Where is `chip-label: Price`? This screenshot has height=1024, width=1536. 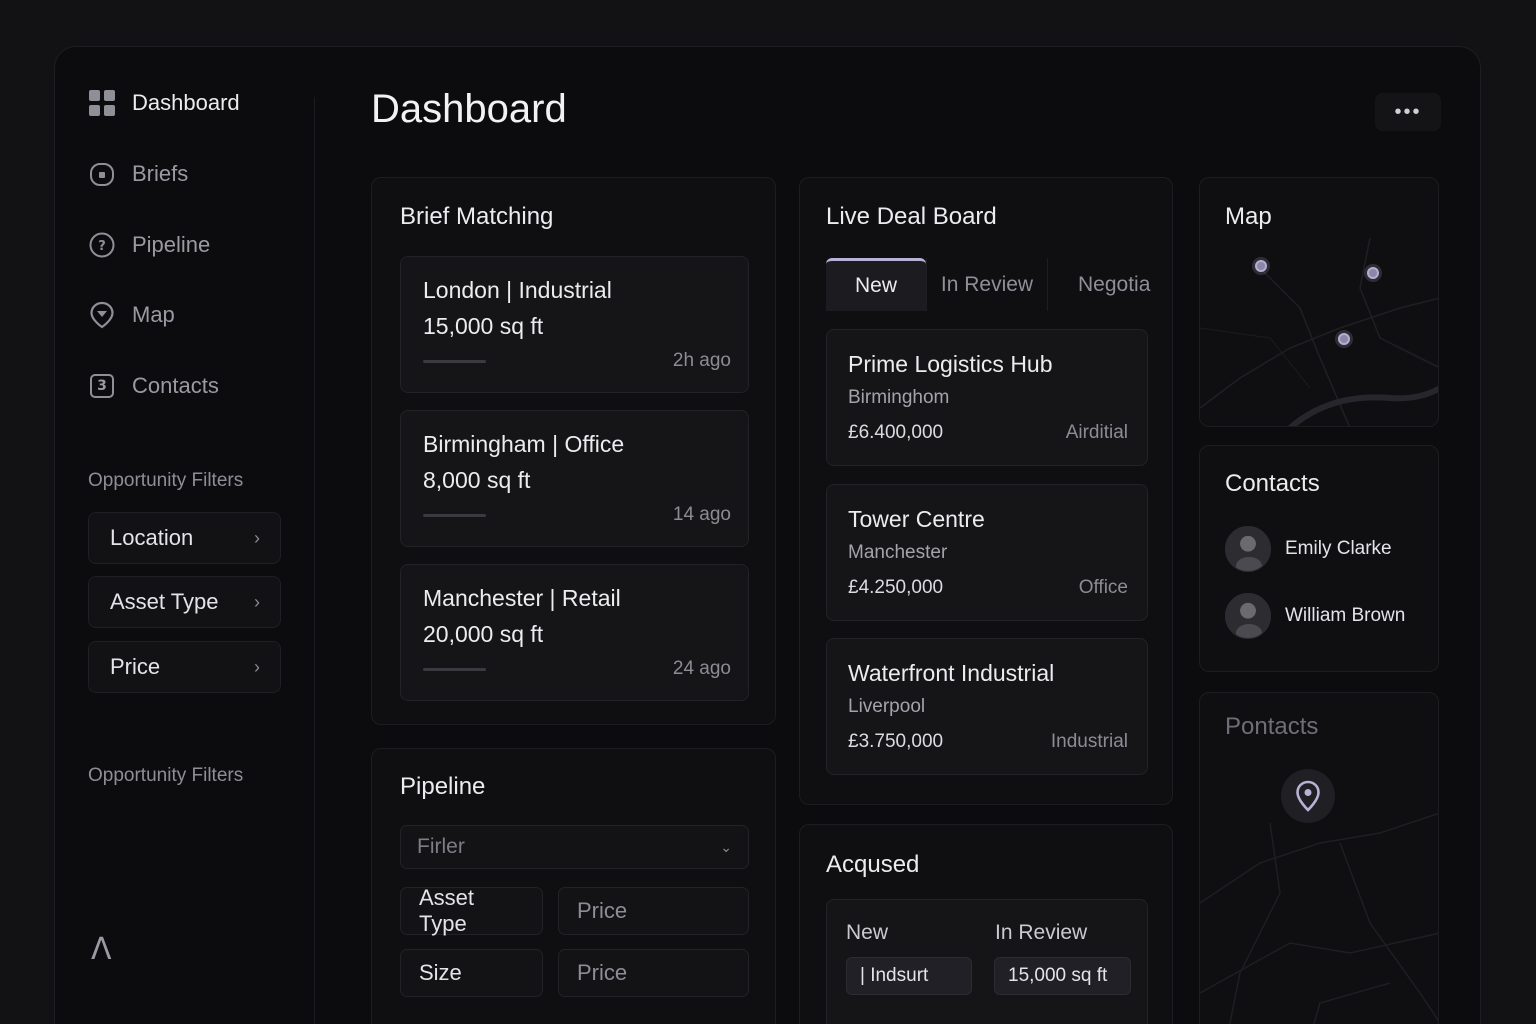
chip-label: Price is located at coordinates (602, 972).